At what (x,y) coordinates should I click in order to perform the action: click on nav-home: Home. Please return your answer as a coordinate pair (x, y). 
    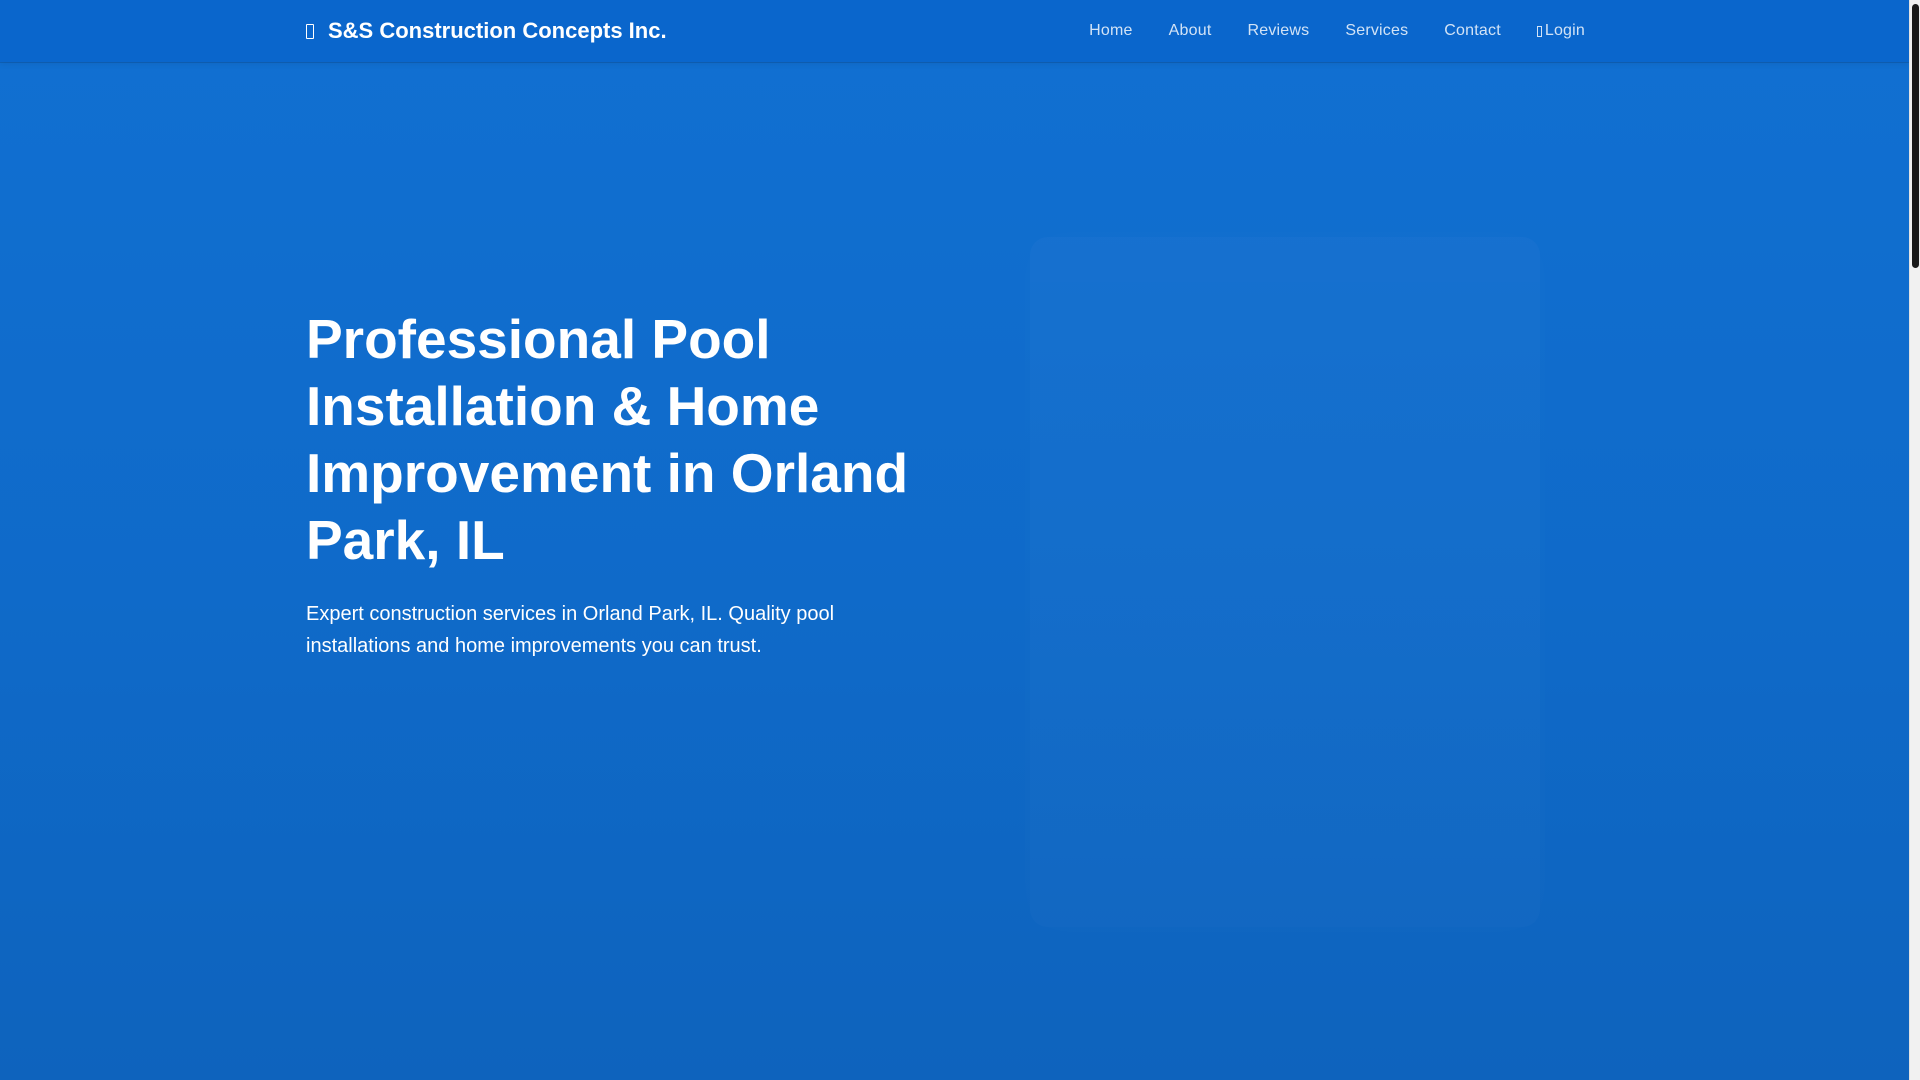
    Looking at the image, I should click on (1110, 31).